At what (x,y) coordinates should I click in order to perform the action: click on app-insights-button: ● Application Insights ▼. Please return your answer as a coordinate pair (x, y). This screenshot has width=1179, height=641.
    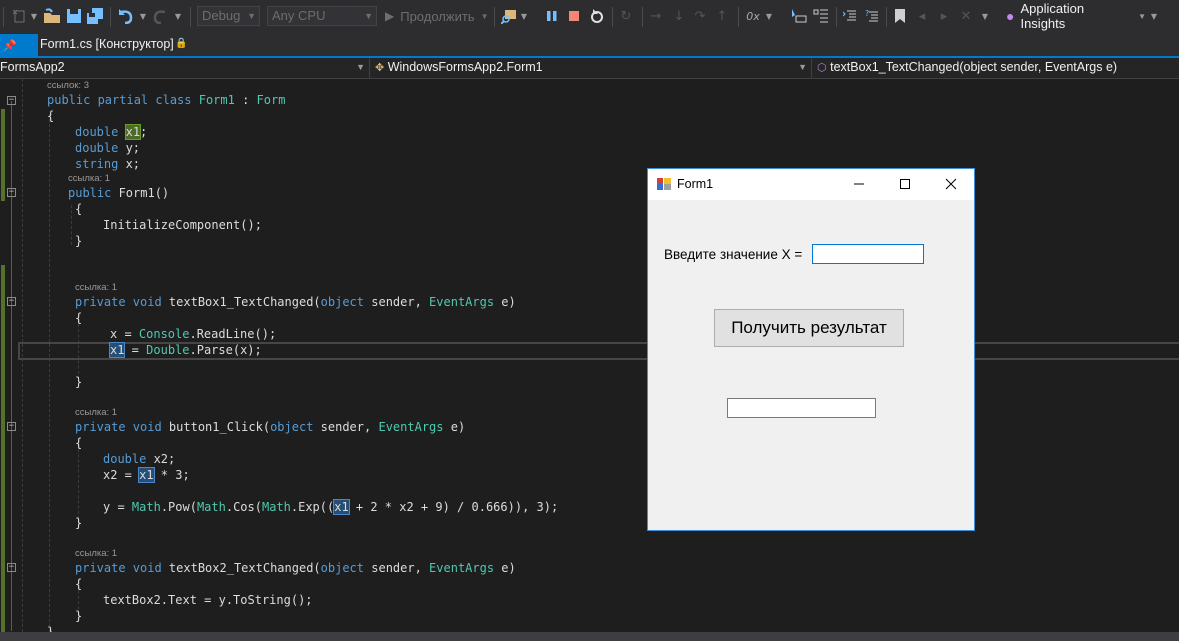
    Looking at the image, I should click on (1076, 16).